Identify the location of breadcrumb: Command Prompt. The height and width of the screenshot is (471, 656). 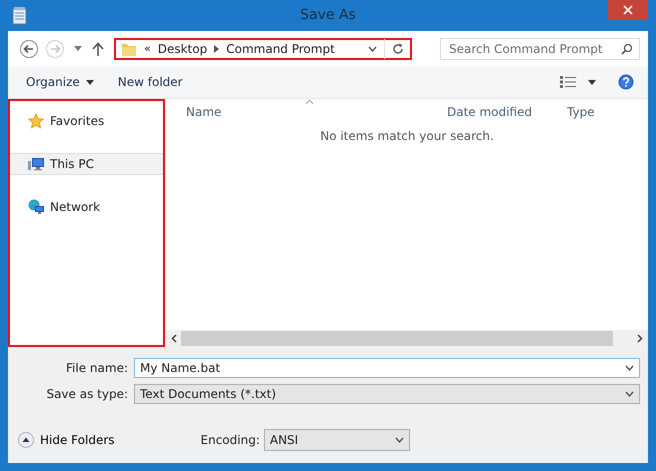
(280, 49).